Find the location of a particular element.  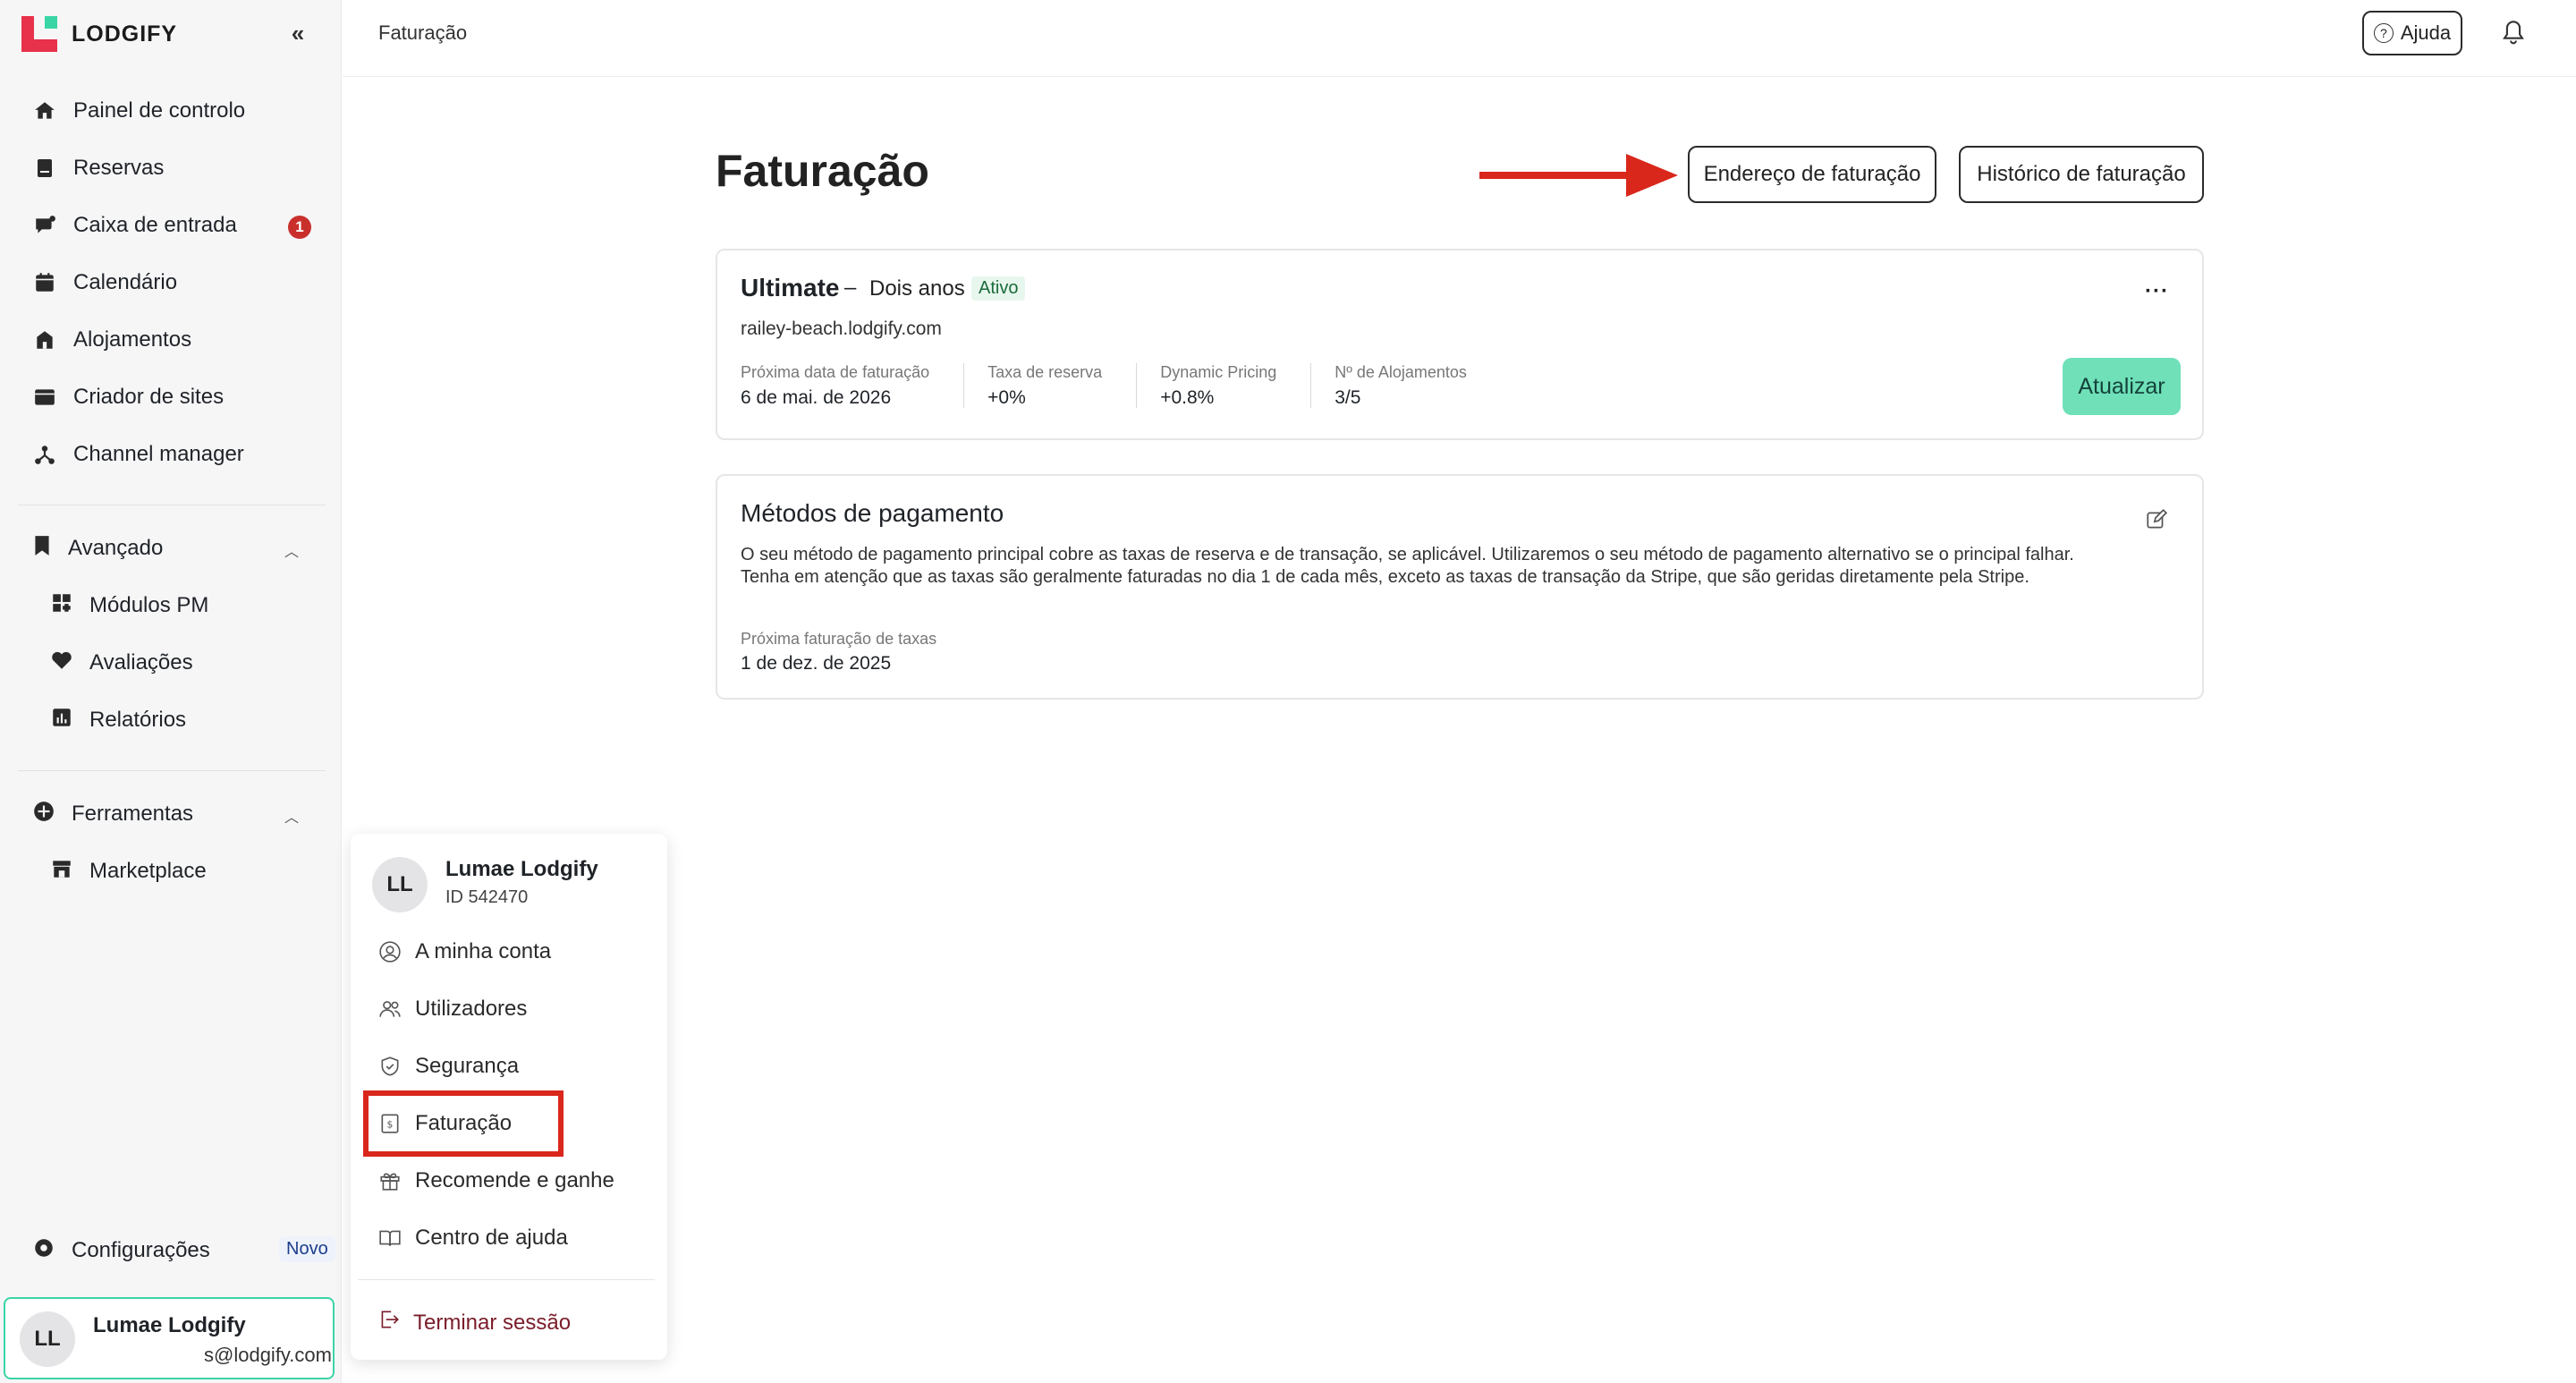

stat-value: 3/5 is located at coordinates (1348, 398).